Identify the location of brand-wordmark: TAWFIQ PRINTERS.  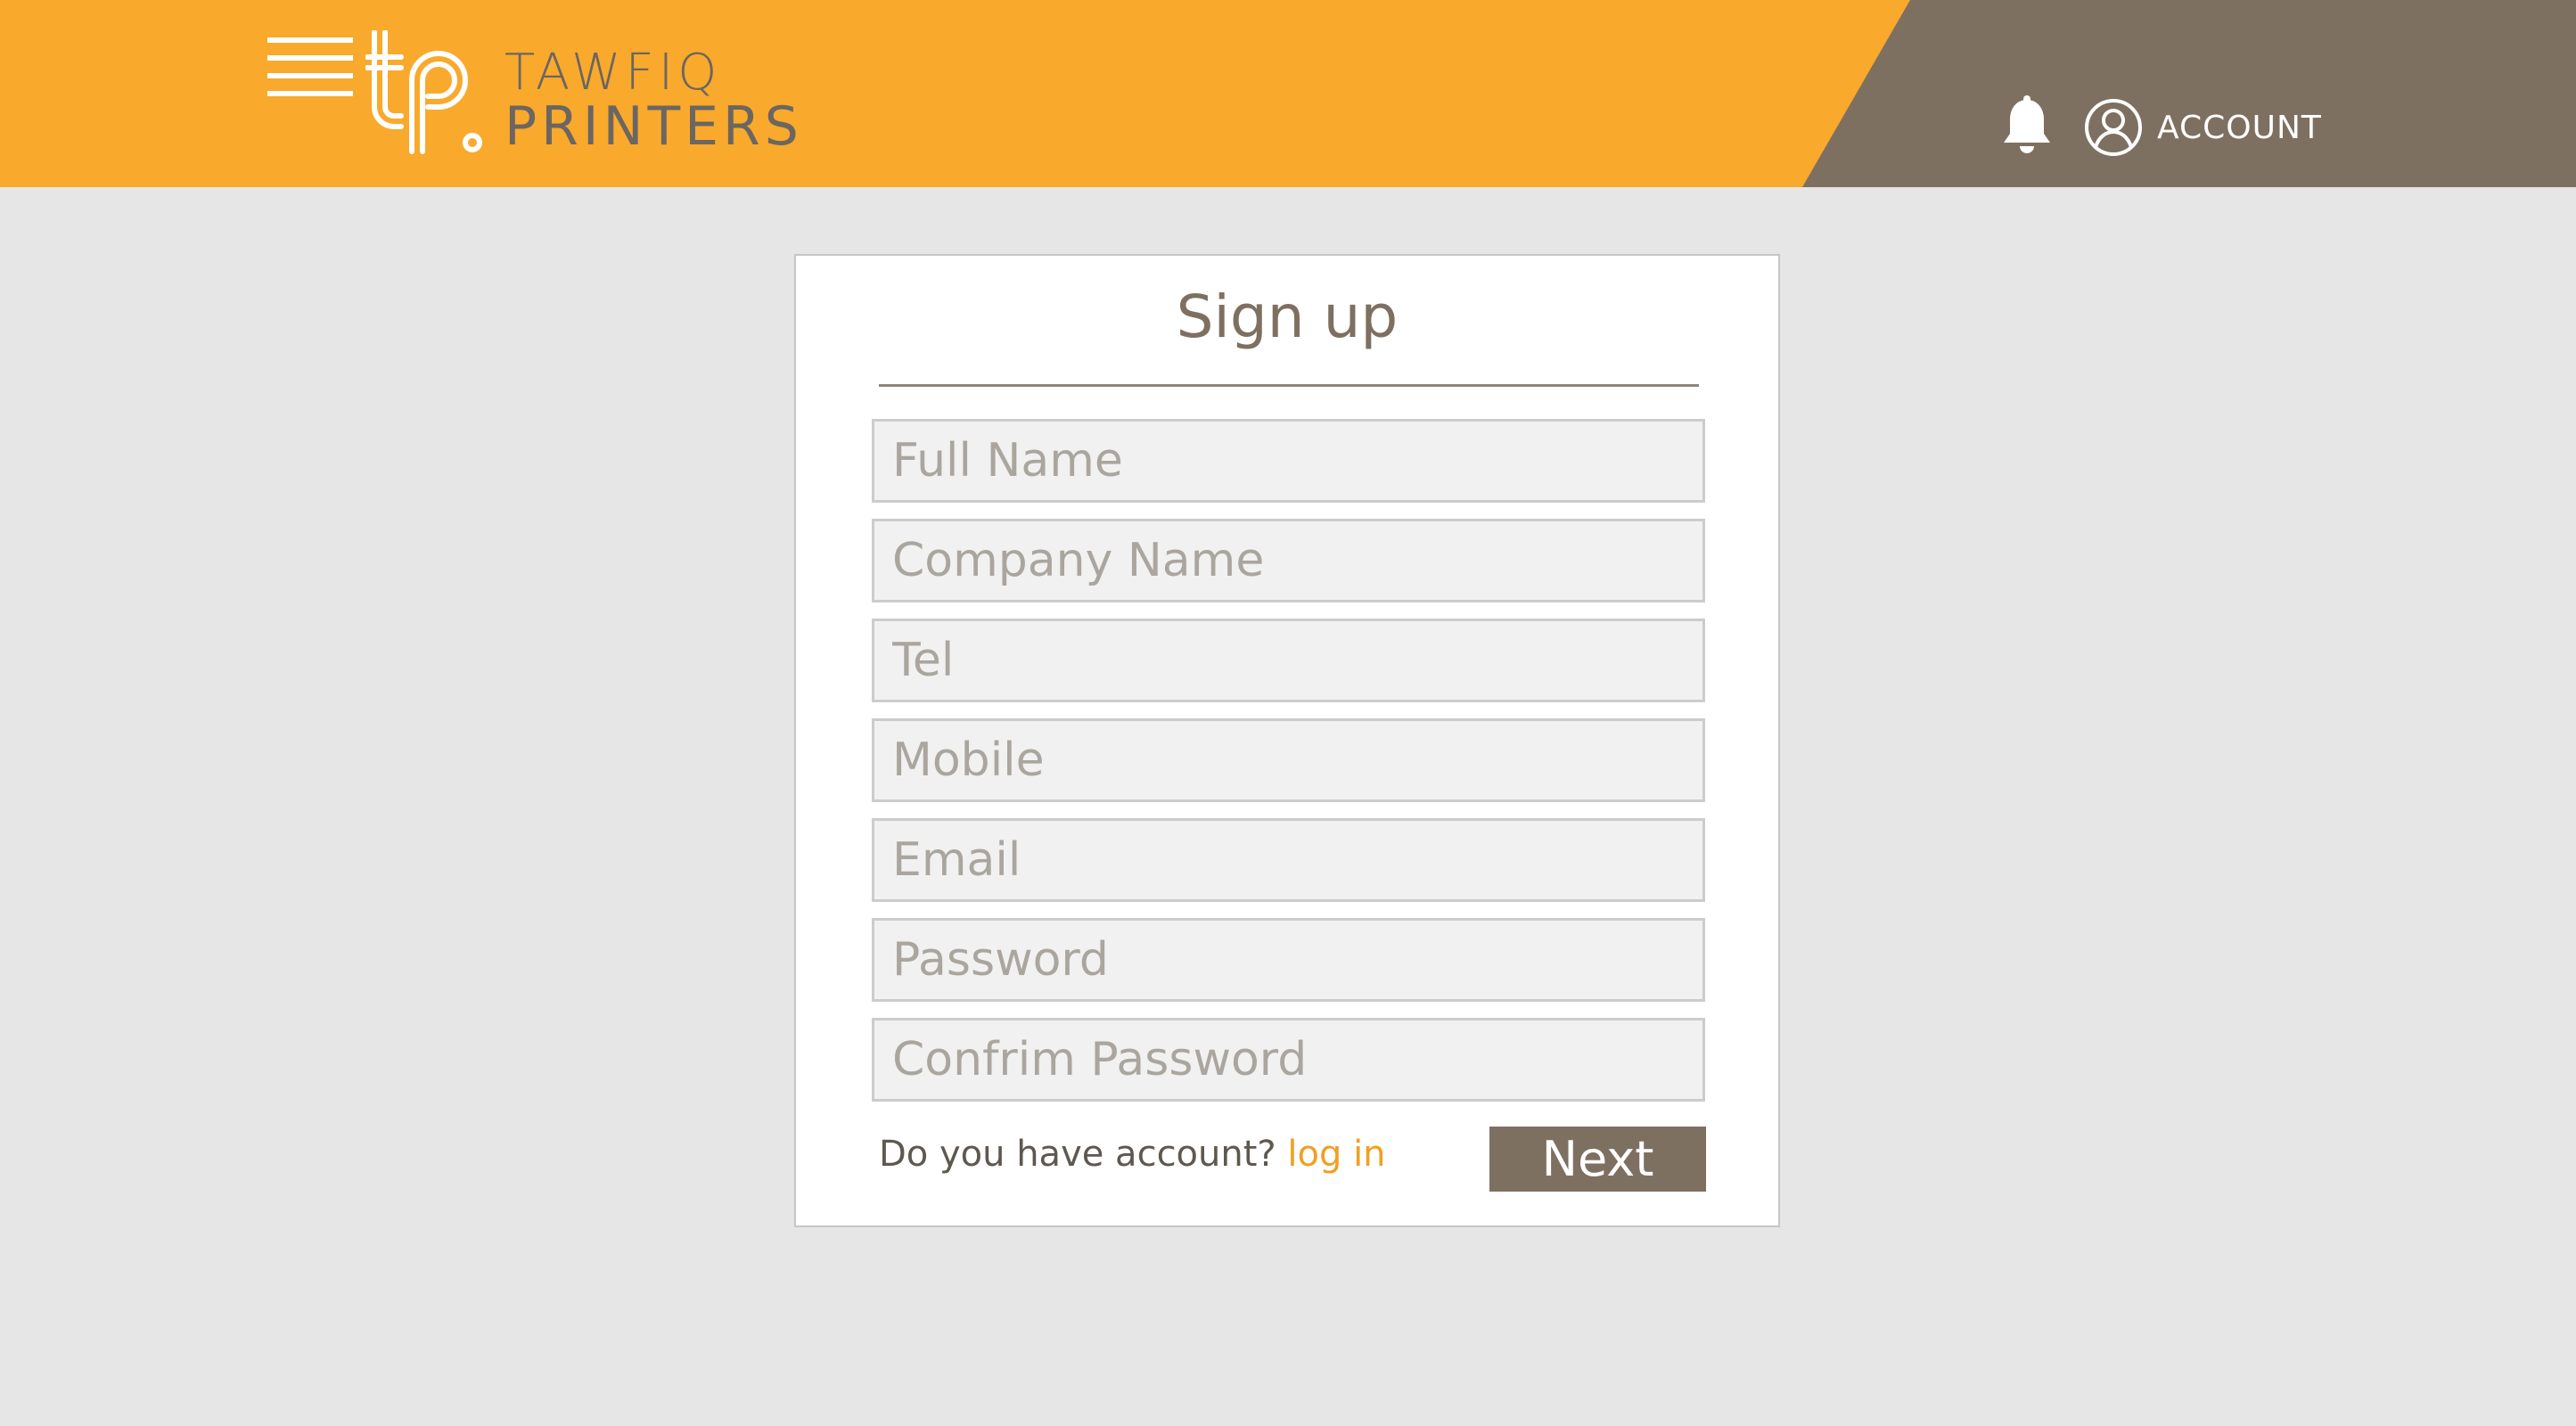
(654, 101).